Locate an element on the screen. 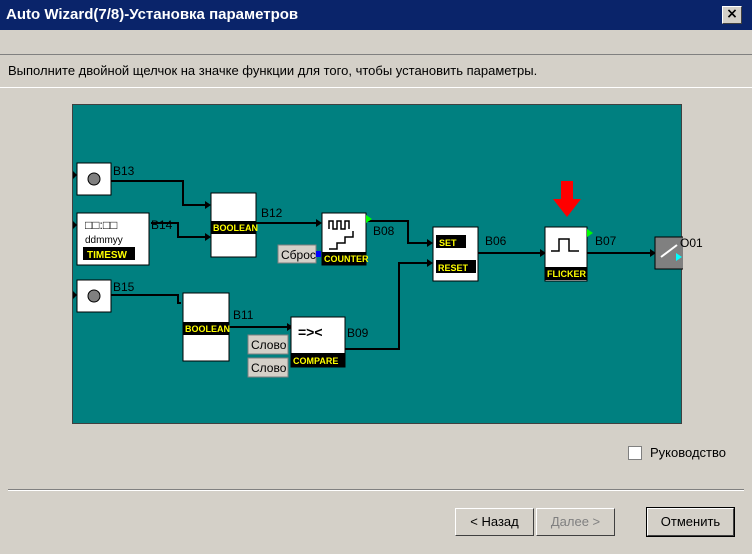  close-icon: × is located at coordinates (732, 14).